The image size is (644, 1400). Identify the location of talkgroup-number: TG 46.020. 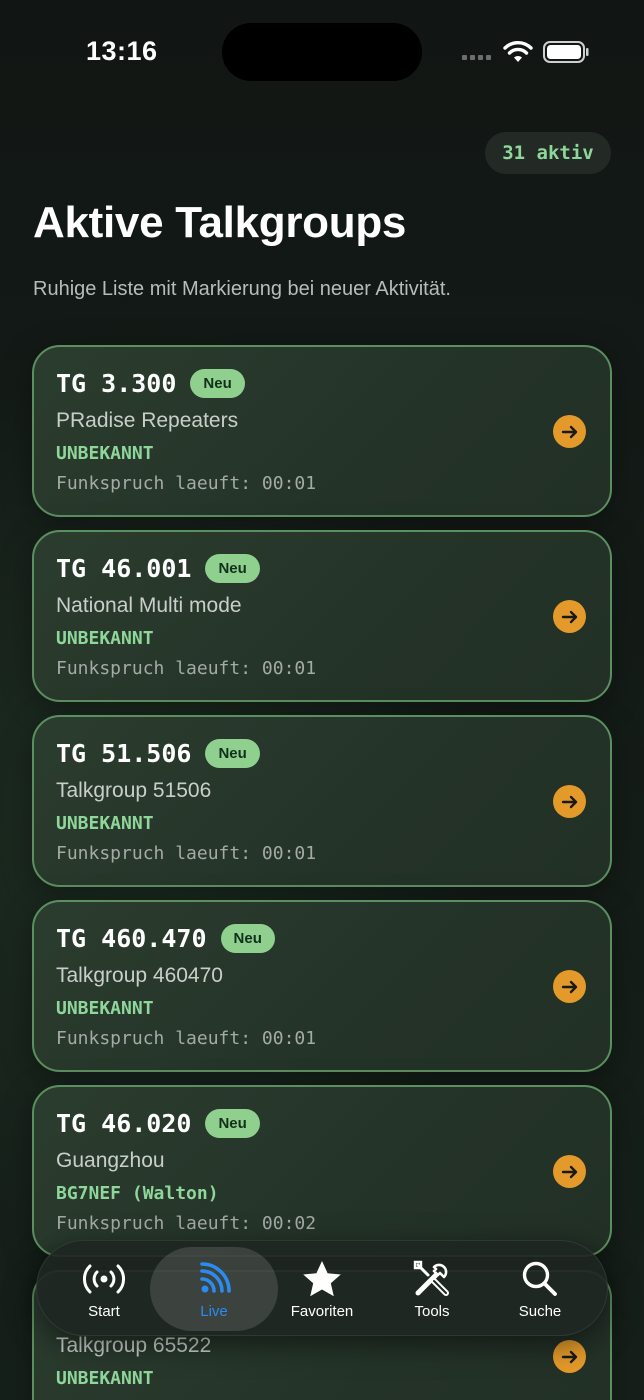
(124, 1123).